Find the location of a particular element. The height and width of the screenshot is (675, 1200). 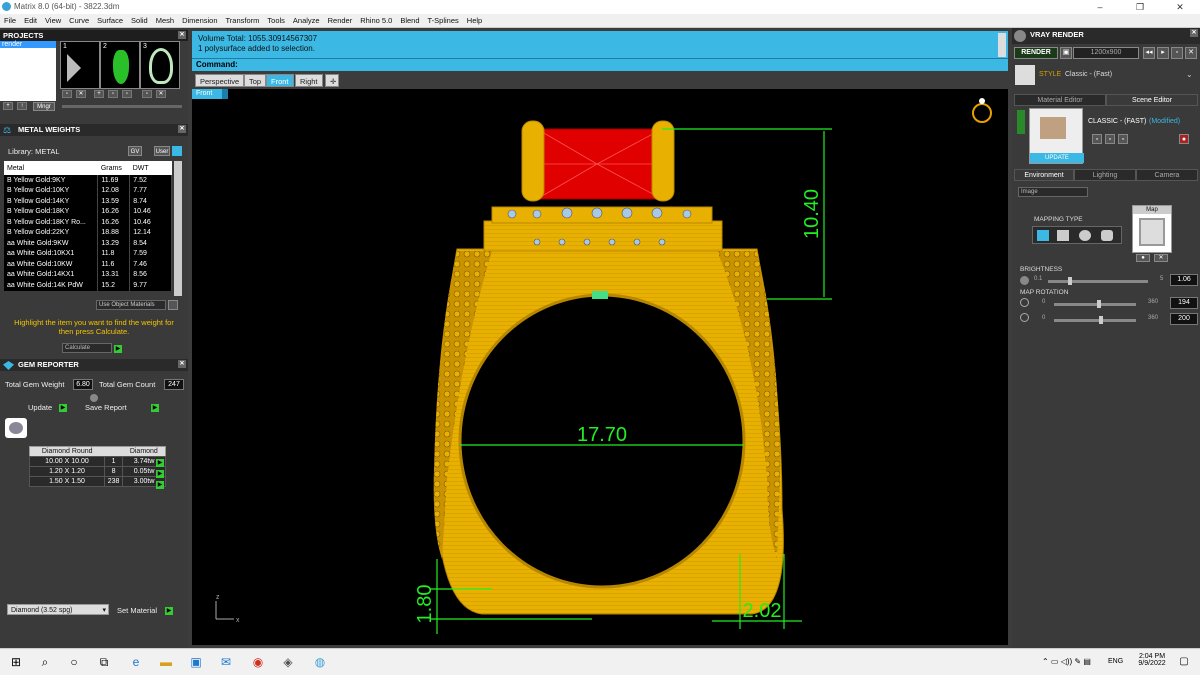

tab-scene-editor: Scene Editor is located at coordinates (1152, 100).